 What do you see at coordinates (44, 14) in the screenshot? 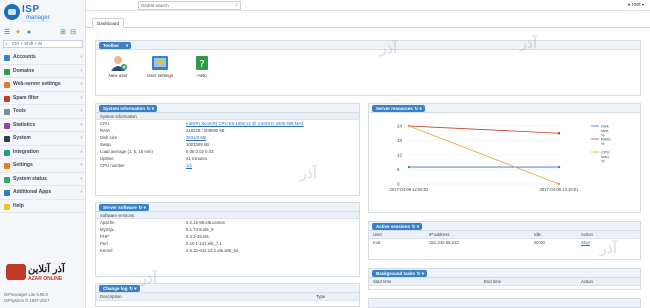
I see `isp-manager-logo: ISP manager` at bounding box center [44, 14].